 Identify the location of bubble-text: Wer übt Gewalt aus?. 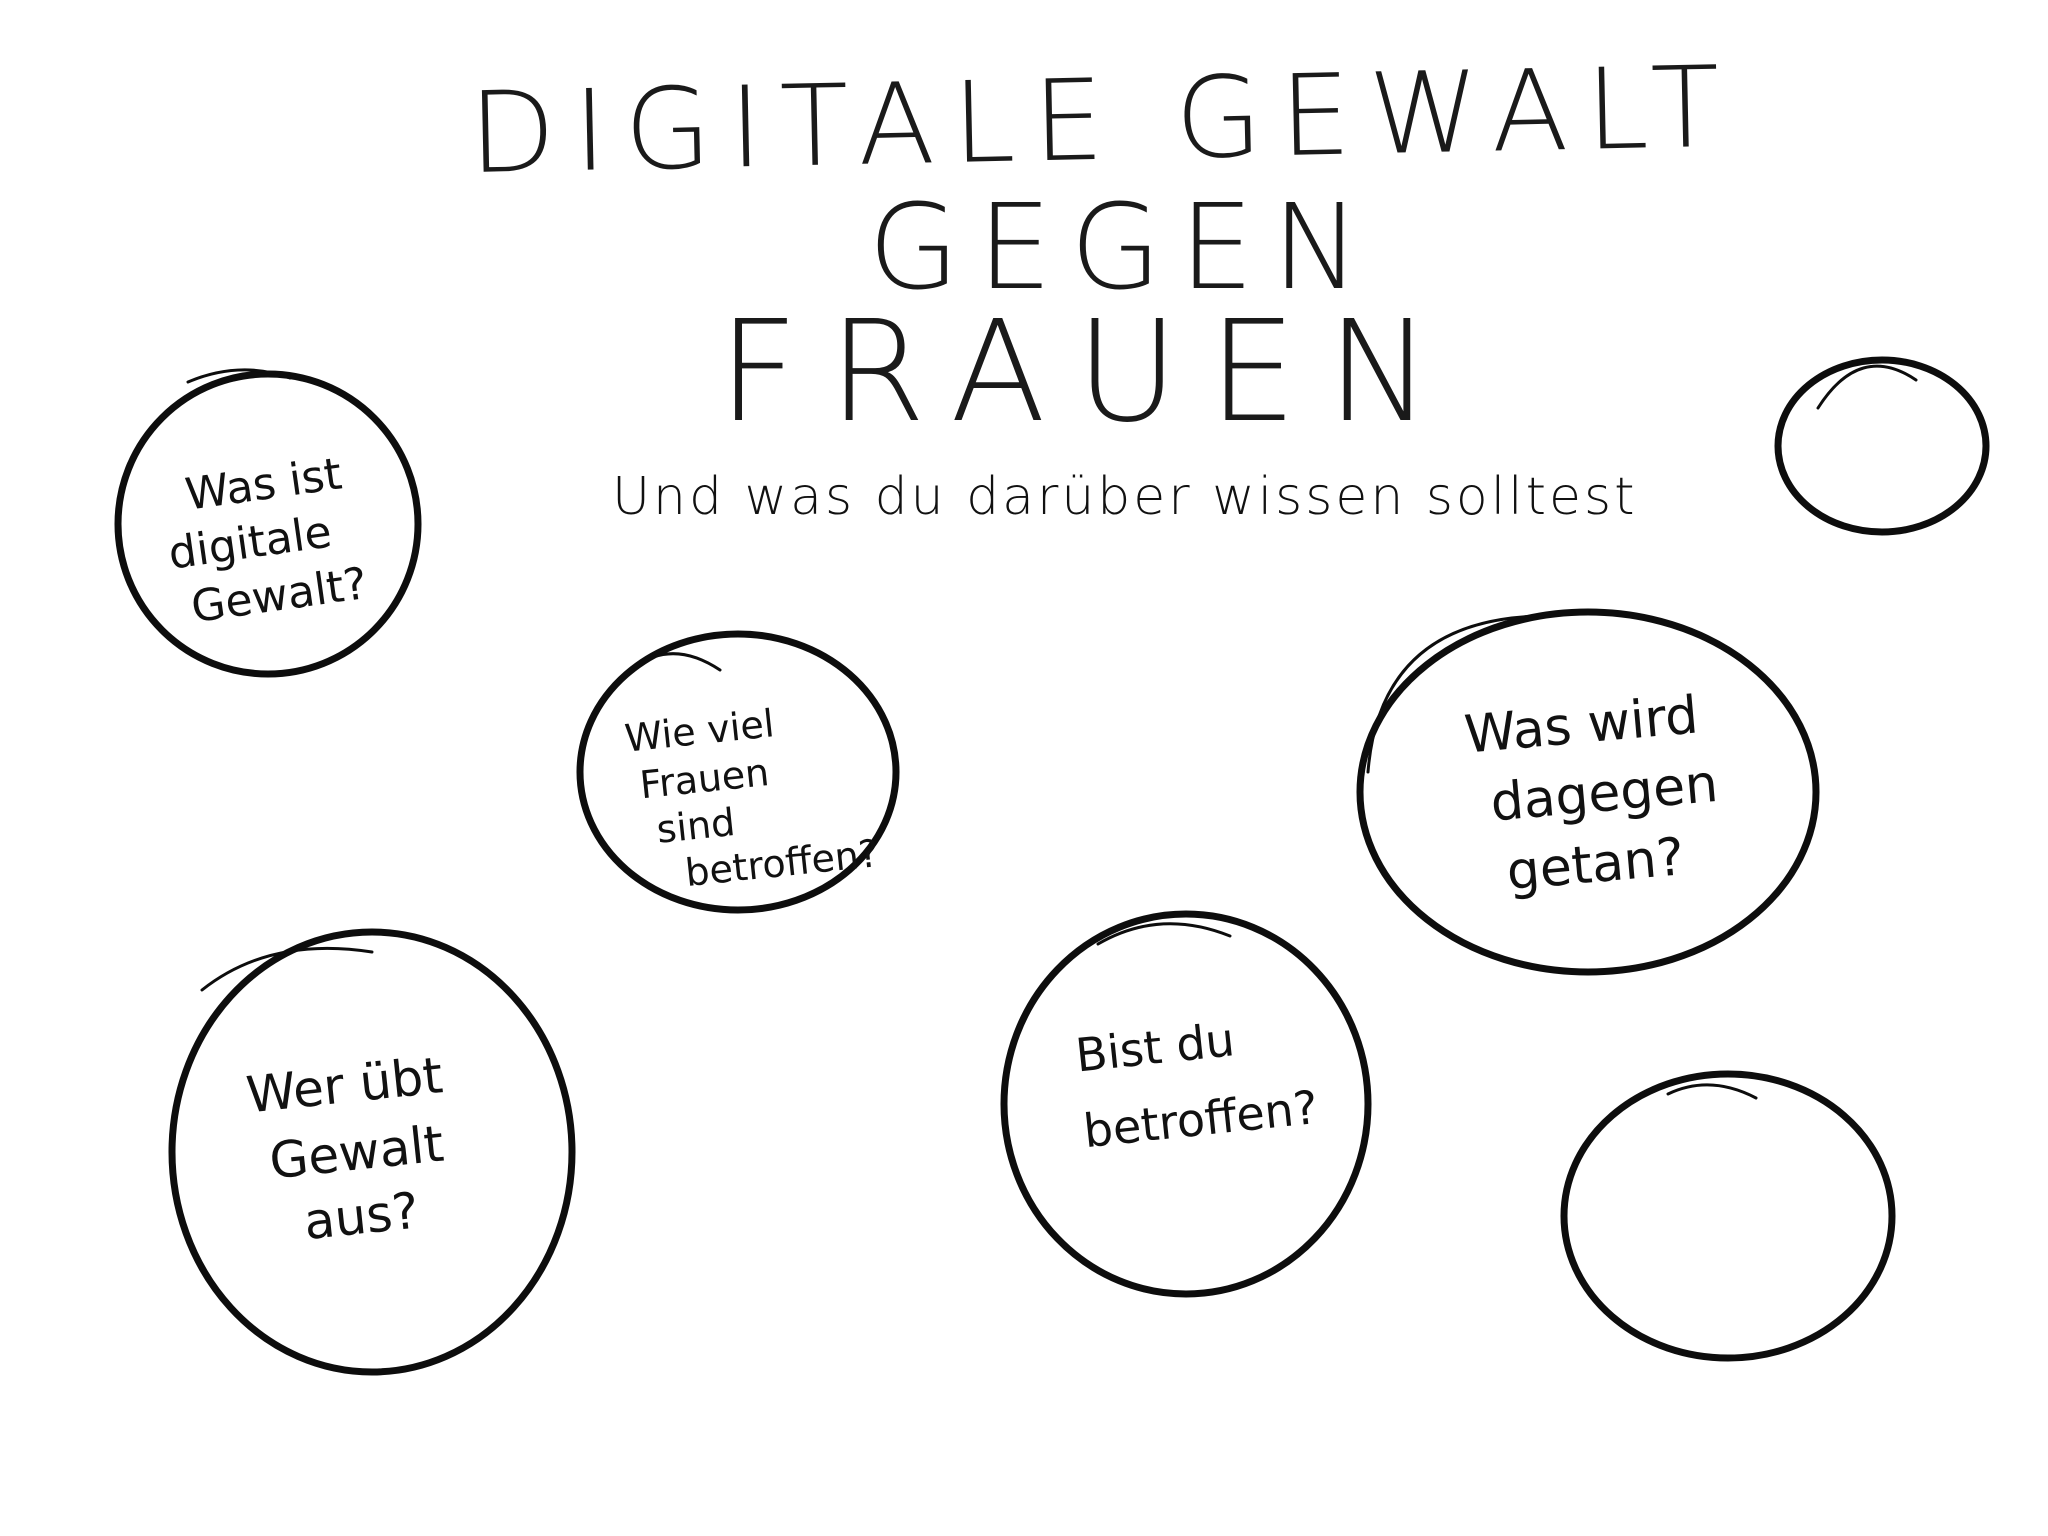
(359, 1150).